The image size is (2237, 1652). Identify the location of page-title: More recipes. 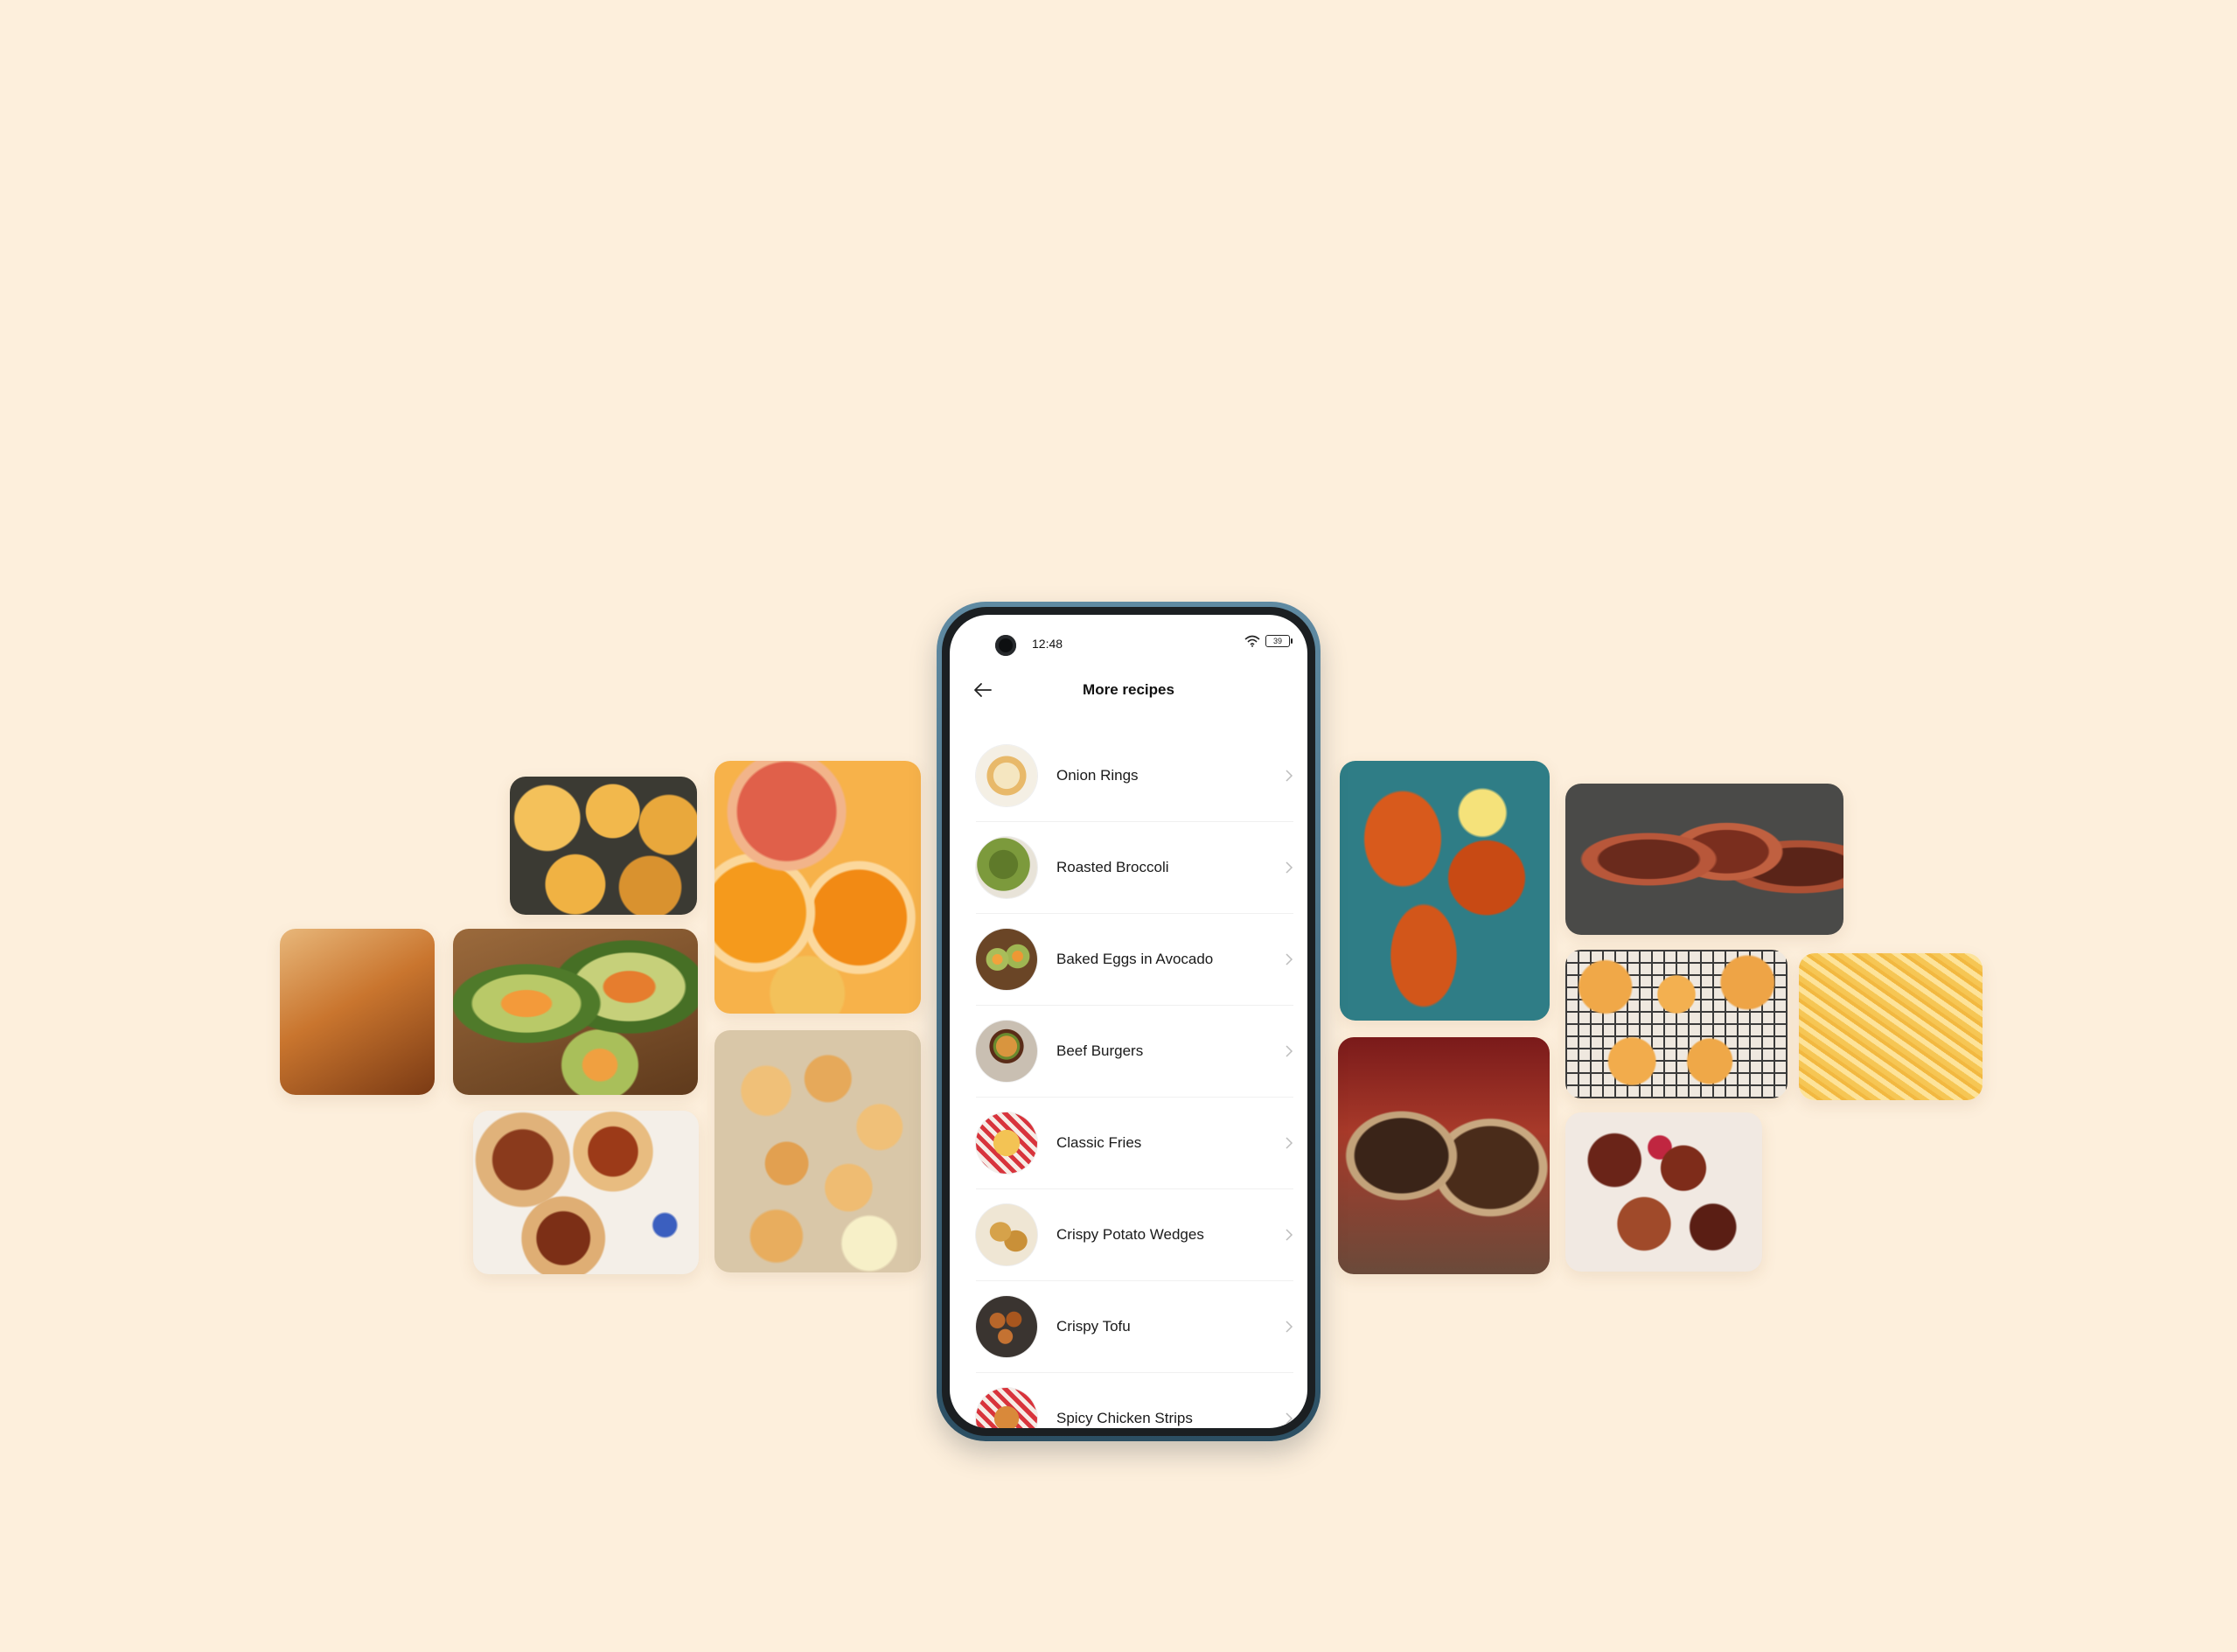
(1128, 689).